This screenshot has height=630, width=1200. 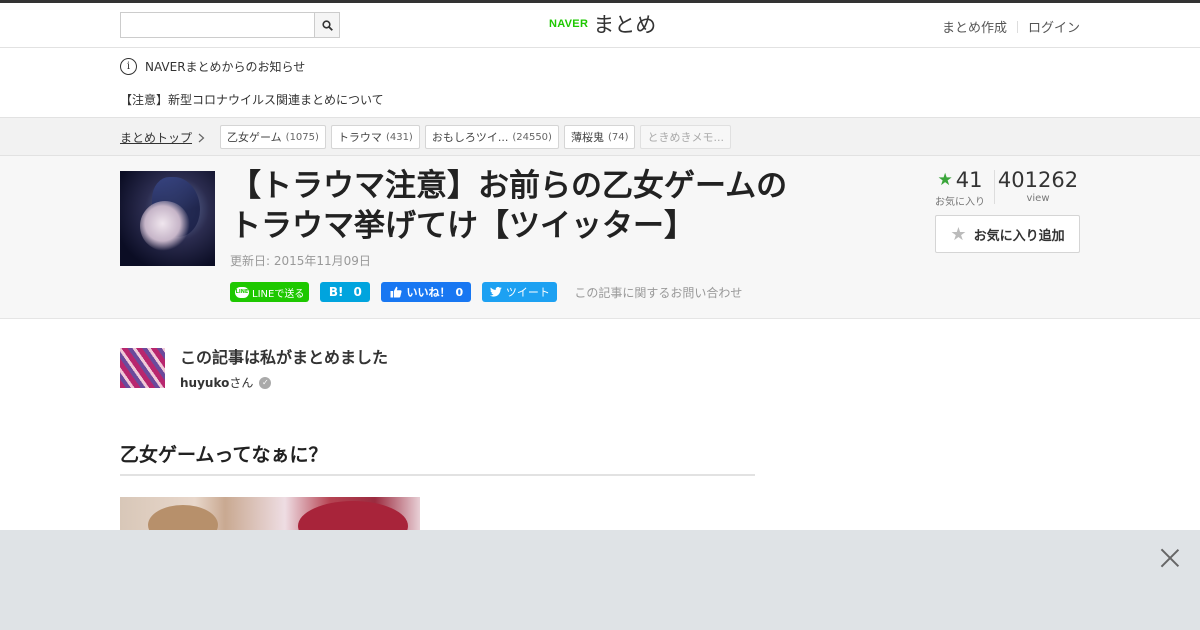 What do you see at coordinates (357, 292) in the screenshot?
I see `hatena-count: 0` at bounding box center [357, 292].